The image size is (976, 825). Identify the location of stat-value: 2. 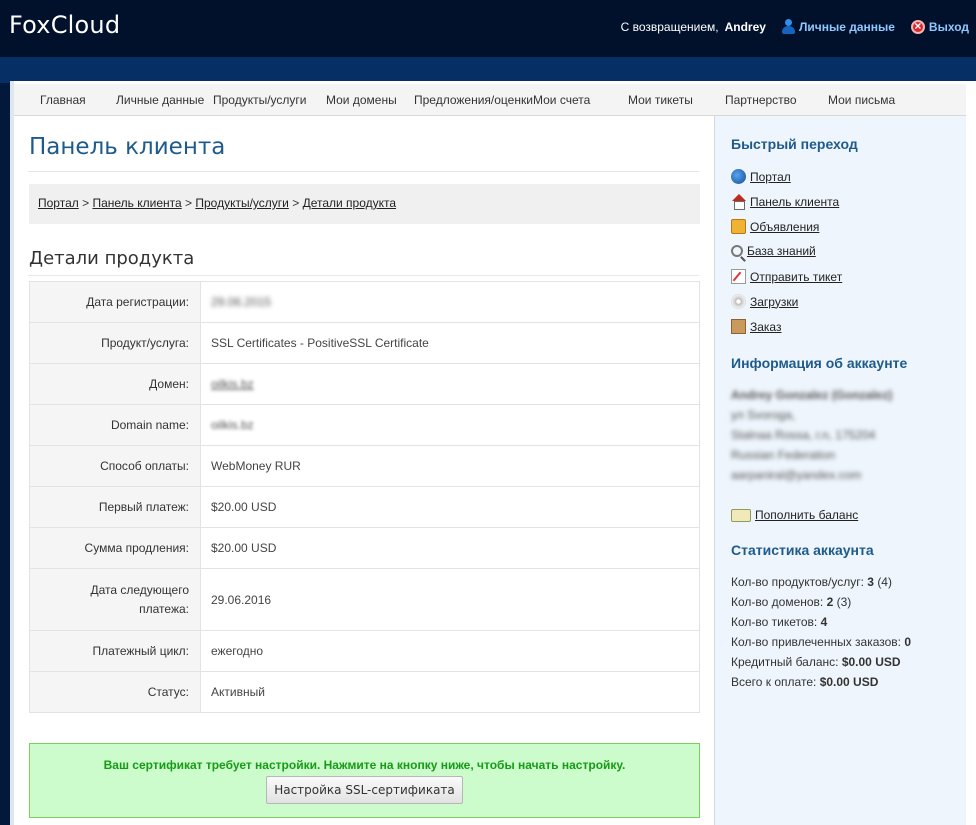
(830, 602).